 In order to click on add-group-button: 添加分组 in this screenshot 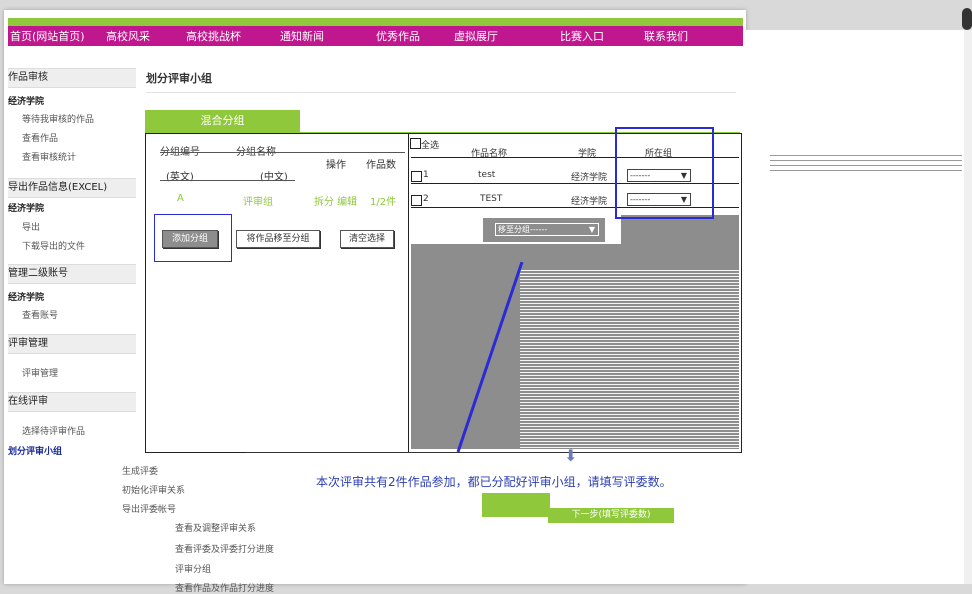, I will do `click(190, 239)`.